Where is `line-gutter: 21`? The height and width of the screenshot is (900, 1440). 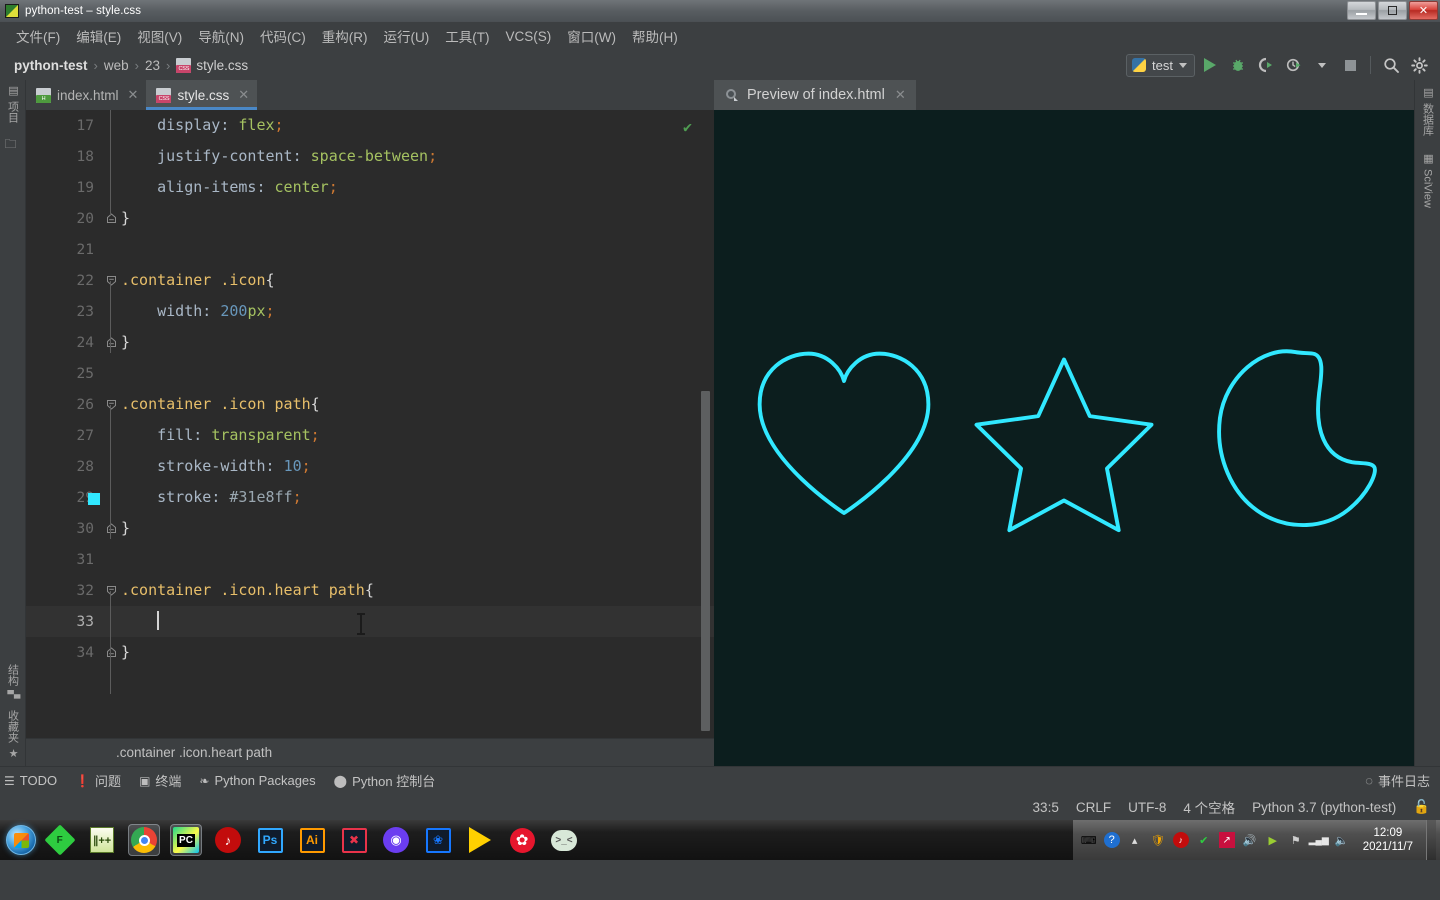
line-gutter: 21 is located at coordinates (65, 249).